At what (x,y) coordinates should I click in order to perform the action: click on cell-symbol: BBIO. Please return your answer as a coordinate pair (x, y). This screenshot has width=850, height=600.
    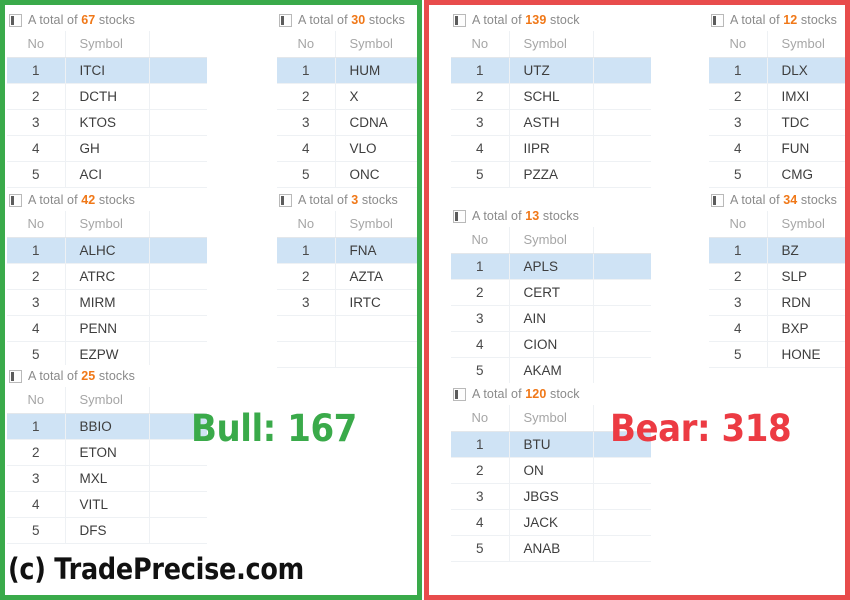
    Looking at the image, I should click on (107, 426).